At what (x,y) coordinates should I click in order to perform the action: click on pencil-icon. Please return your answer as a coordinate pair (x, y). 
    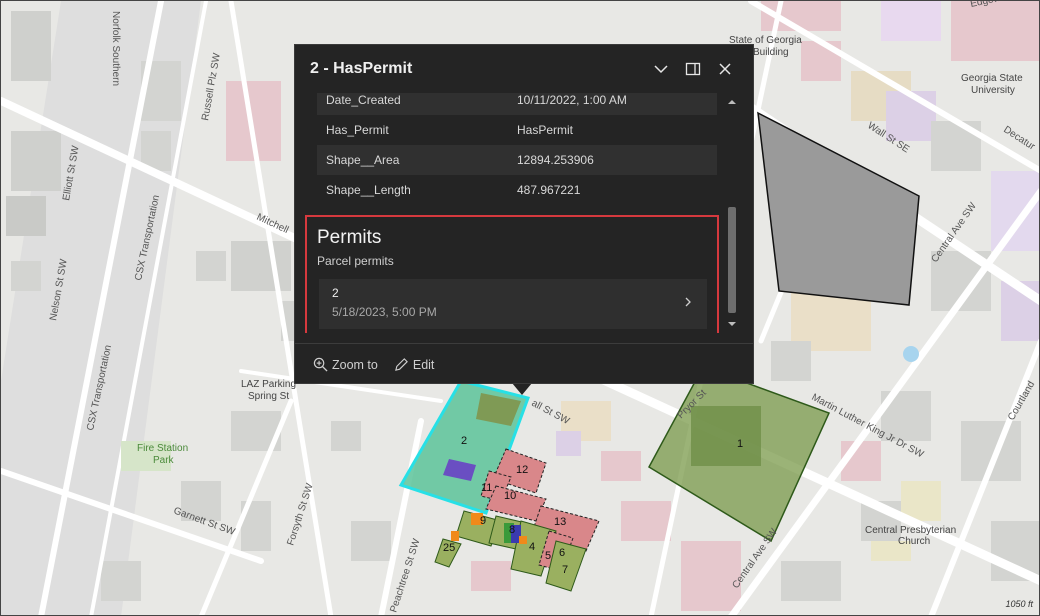
    Looking at the image, I should click on (401, 364).